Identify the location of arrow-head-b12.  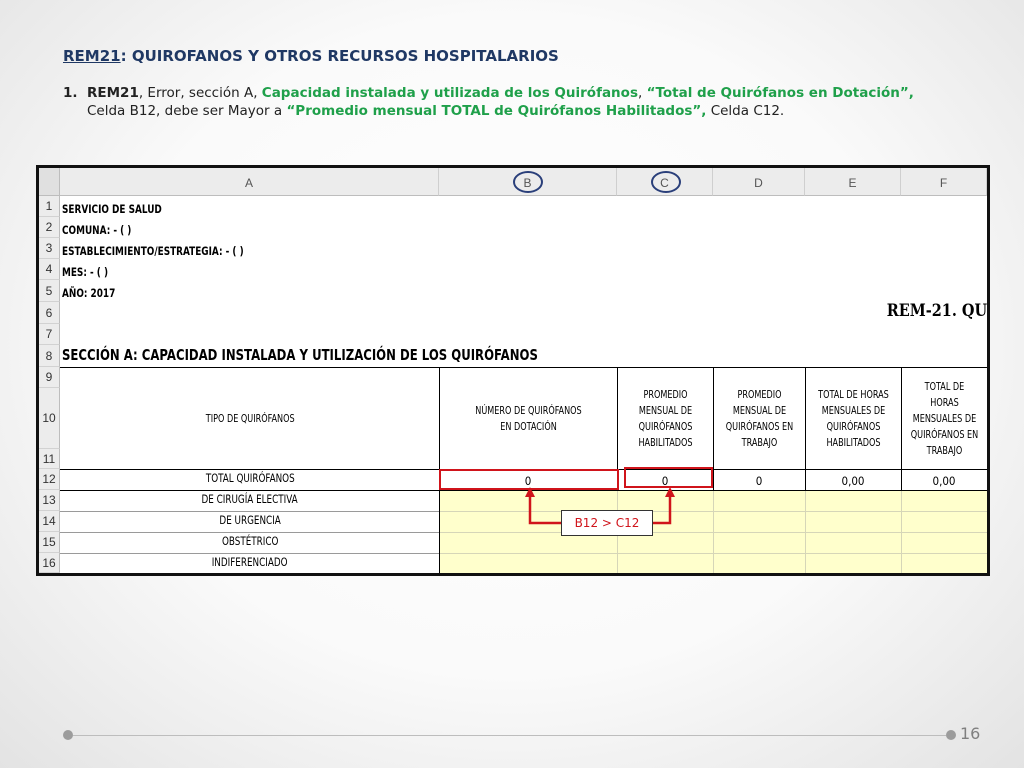
(530, 492).